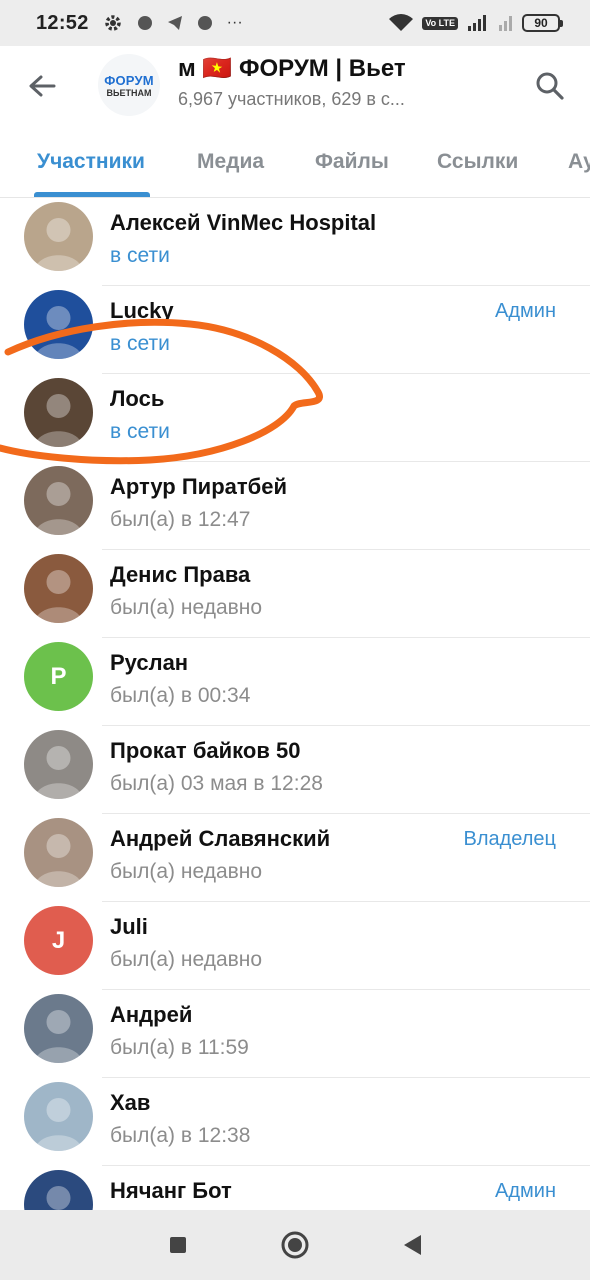 This screenshot has height=1280, width=590. Describe the element at coordinates (58, 676) in the screenshot. I see `member-avatar: Р` at that location.